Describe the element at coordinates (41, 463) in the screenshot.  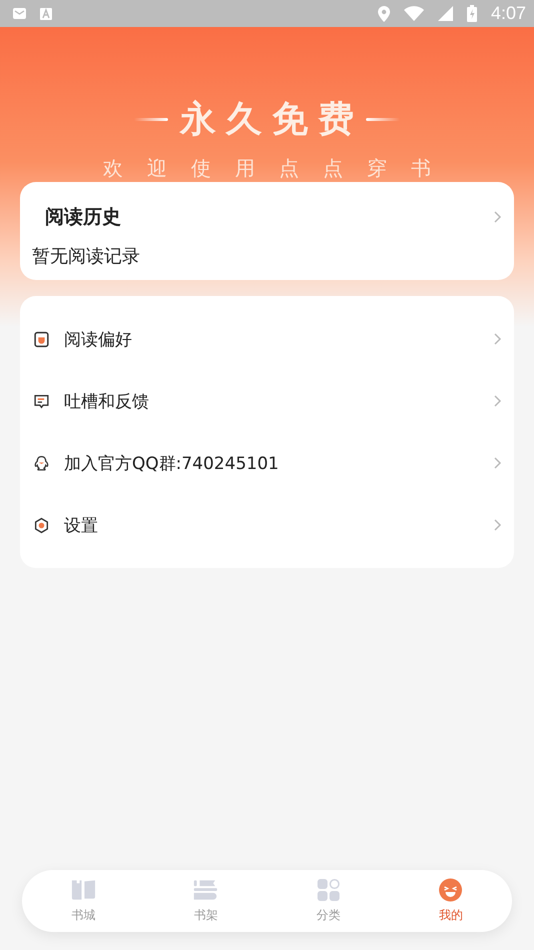
I see `penguin-icon` at that location.